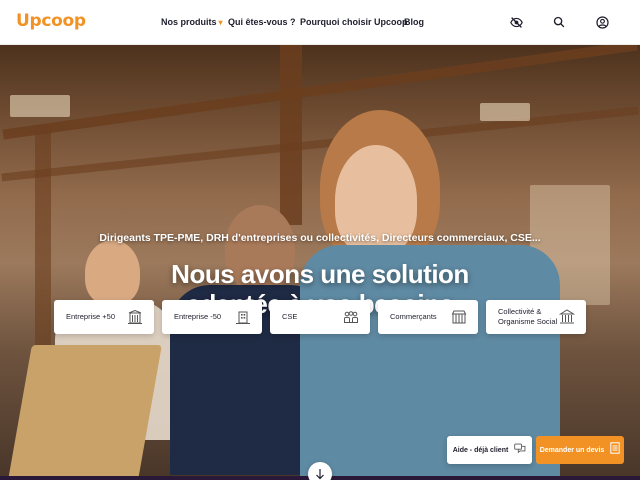 This screenshot has height=480, width=640. Describe the element at coordinates (189, 22) in the screenshot. I see `nav-item-label: Nos produits` at that location.